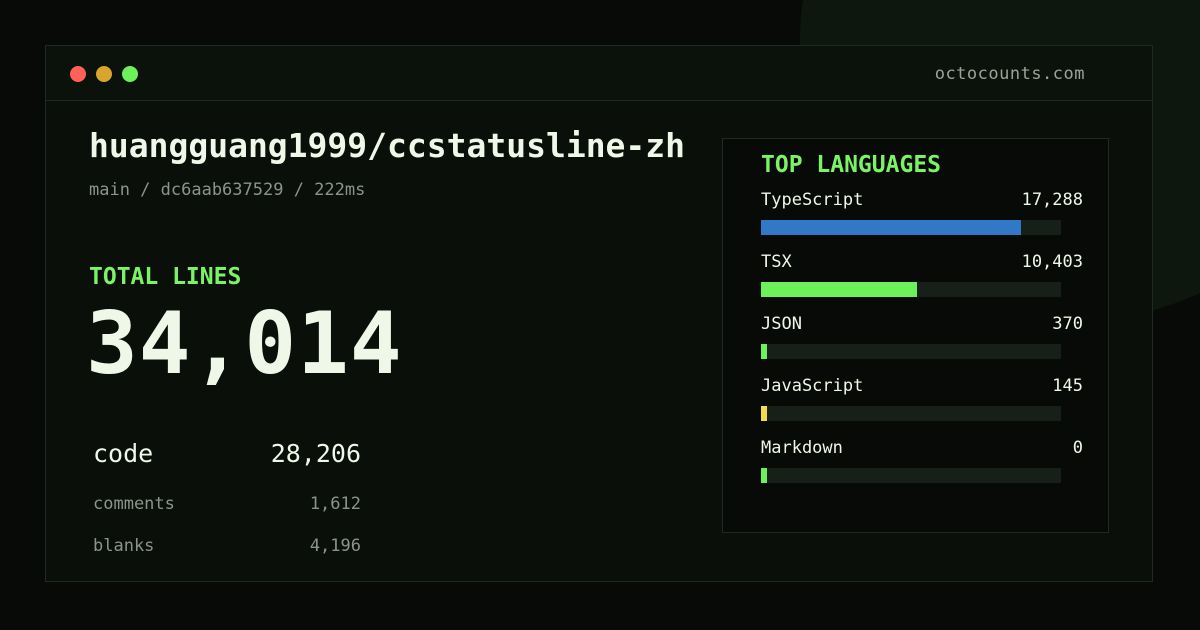  I want to click on language-name: TSX, so click(776, 262).